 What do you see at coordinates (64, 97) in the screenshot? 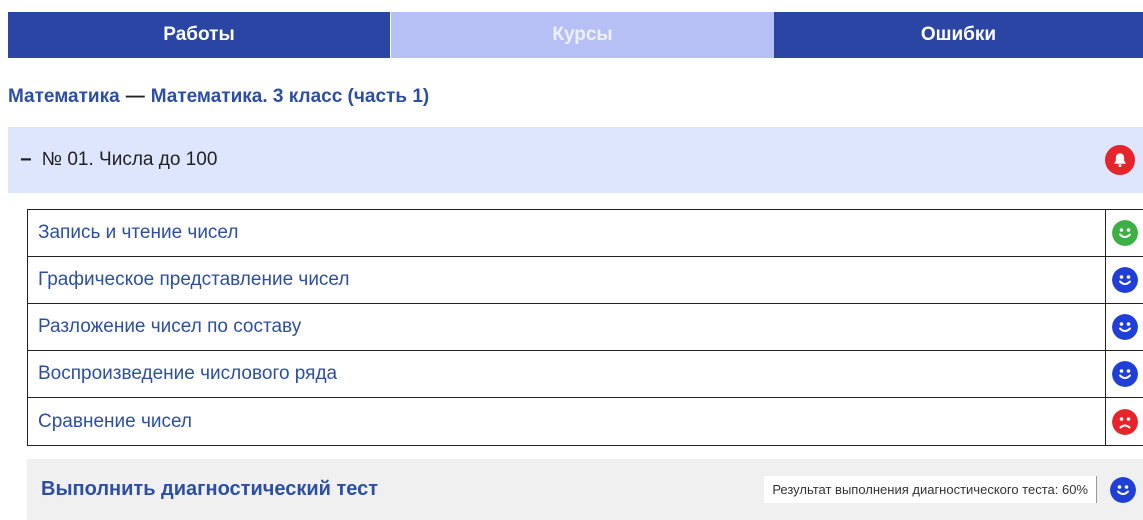
I see `breadcrumb-subject: Математика` at bounding box center [64, 97].